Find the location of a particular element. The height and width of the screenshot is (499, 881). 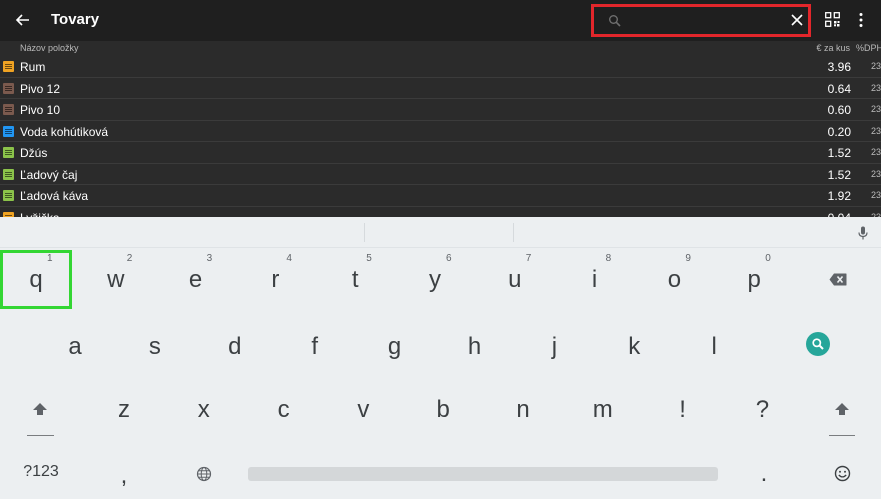

list-item: Lyžička0.0423 is located at coordinates (440, 212).